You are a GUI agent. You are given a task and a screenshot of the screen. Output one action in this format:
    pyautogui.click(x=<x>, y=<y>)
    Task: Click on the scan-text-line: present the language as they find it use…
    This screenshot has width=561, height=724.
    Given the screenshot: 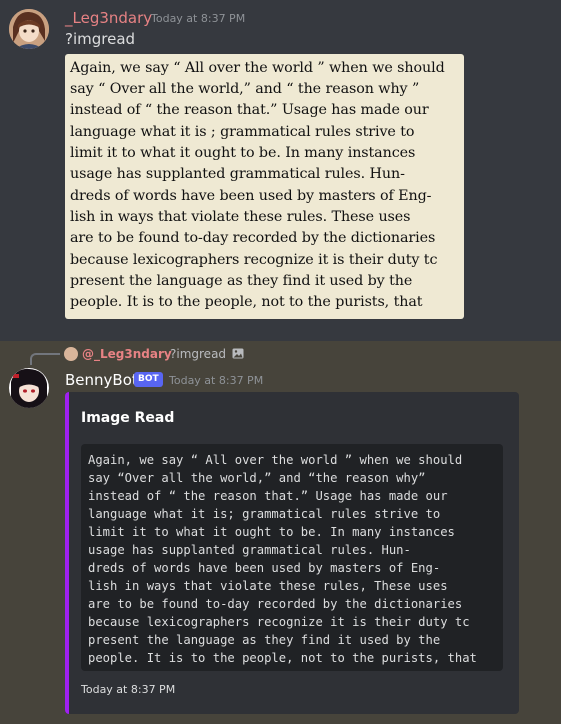 What is the action you would take?
    pyautogui.click(x=241, y=281)
    